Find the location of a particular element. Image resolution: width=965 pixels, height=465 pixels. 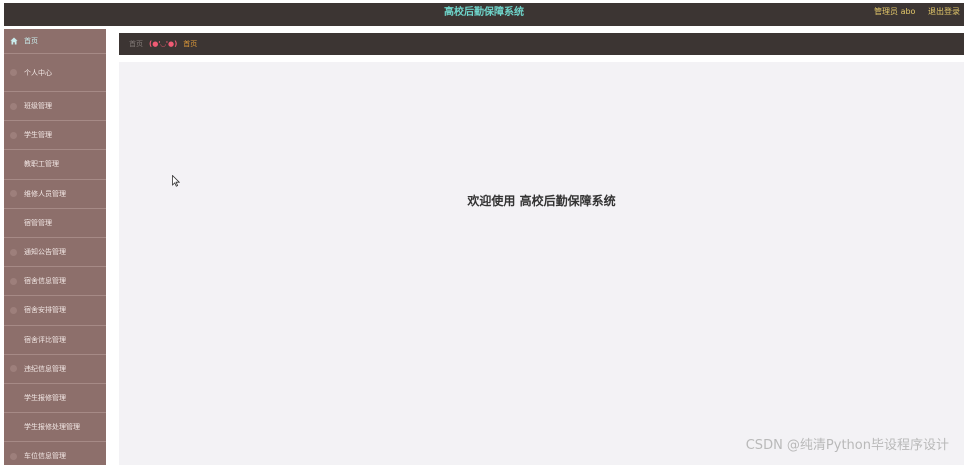

home-icon is located at coordinates (14, 41).